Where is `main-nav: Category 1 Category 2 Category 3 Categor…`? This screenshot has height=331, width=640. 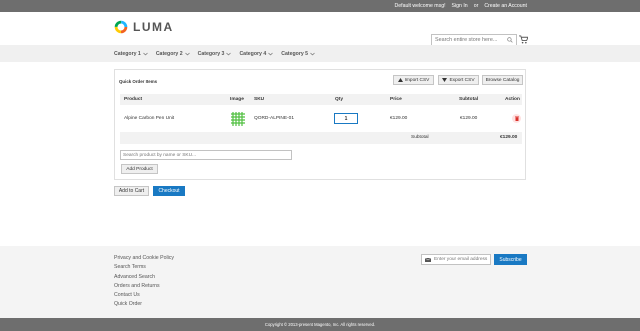
main-nav: Category 1 Category 2 Category 3 Categor… is located at coordinates (320, 53).